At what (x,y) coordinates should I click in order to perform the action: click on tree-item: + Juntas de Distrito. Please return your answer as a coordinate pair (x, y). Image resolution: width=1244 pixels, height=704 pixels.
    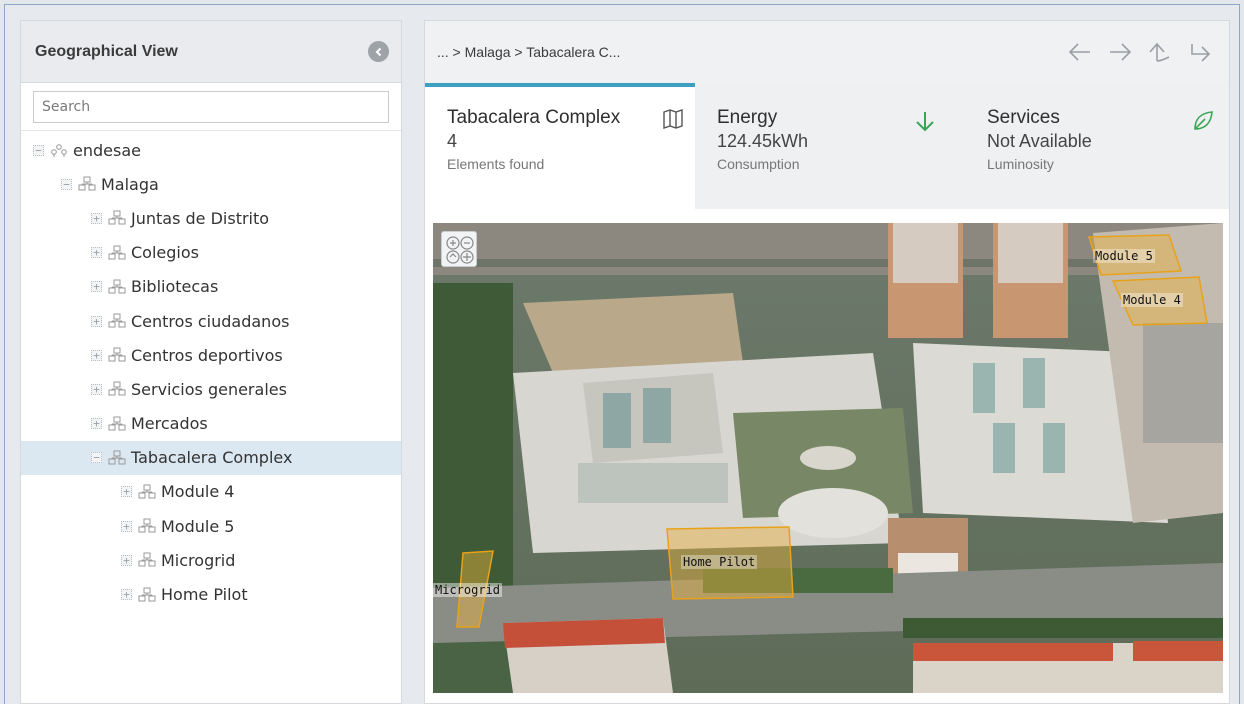
    Looking at the image, I should click on (211, 218).